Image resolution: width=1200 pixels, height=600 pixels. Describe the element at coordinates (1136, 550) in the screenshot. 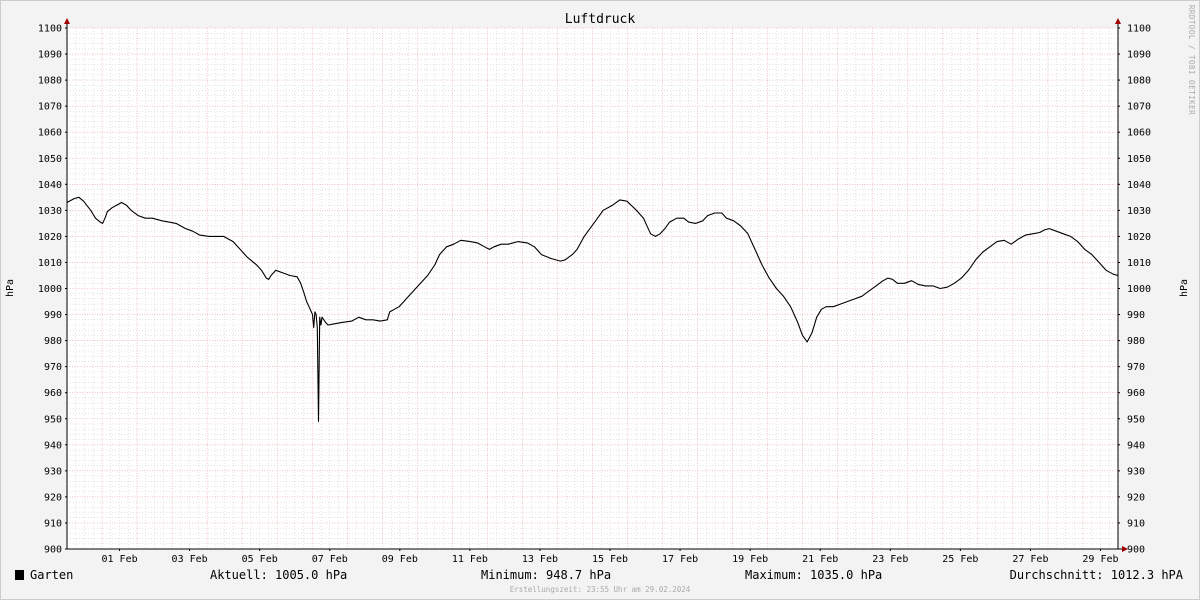

I see `y-tick-label-right: 900` at that location.